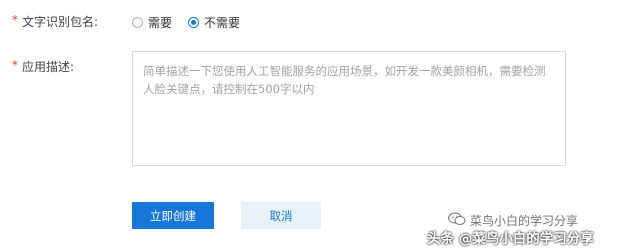  I want to click on radio-not-needed, so click(194, 22).